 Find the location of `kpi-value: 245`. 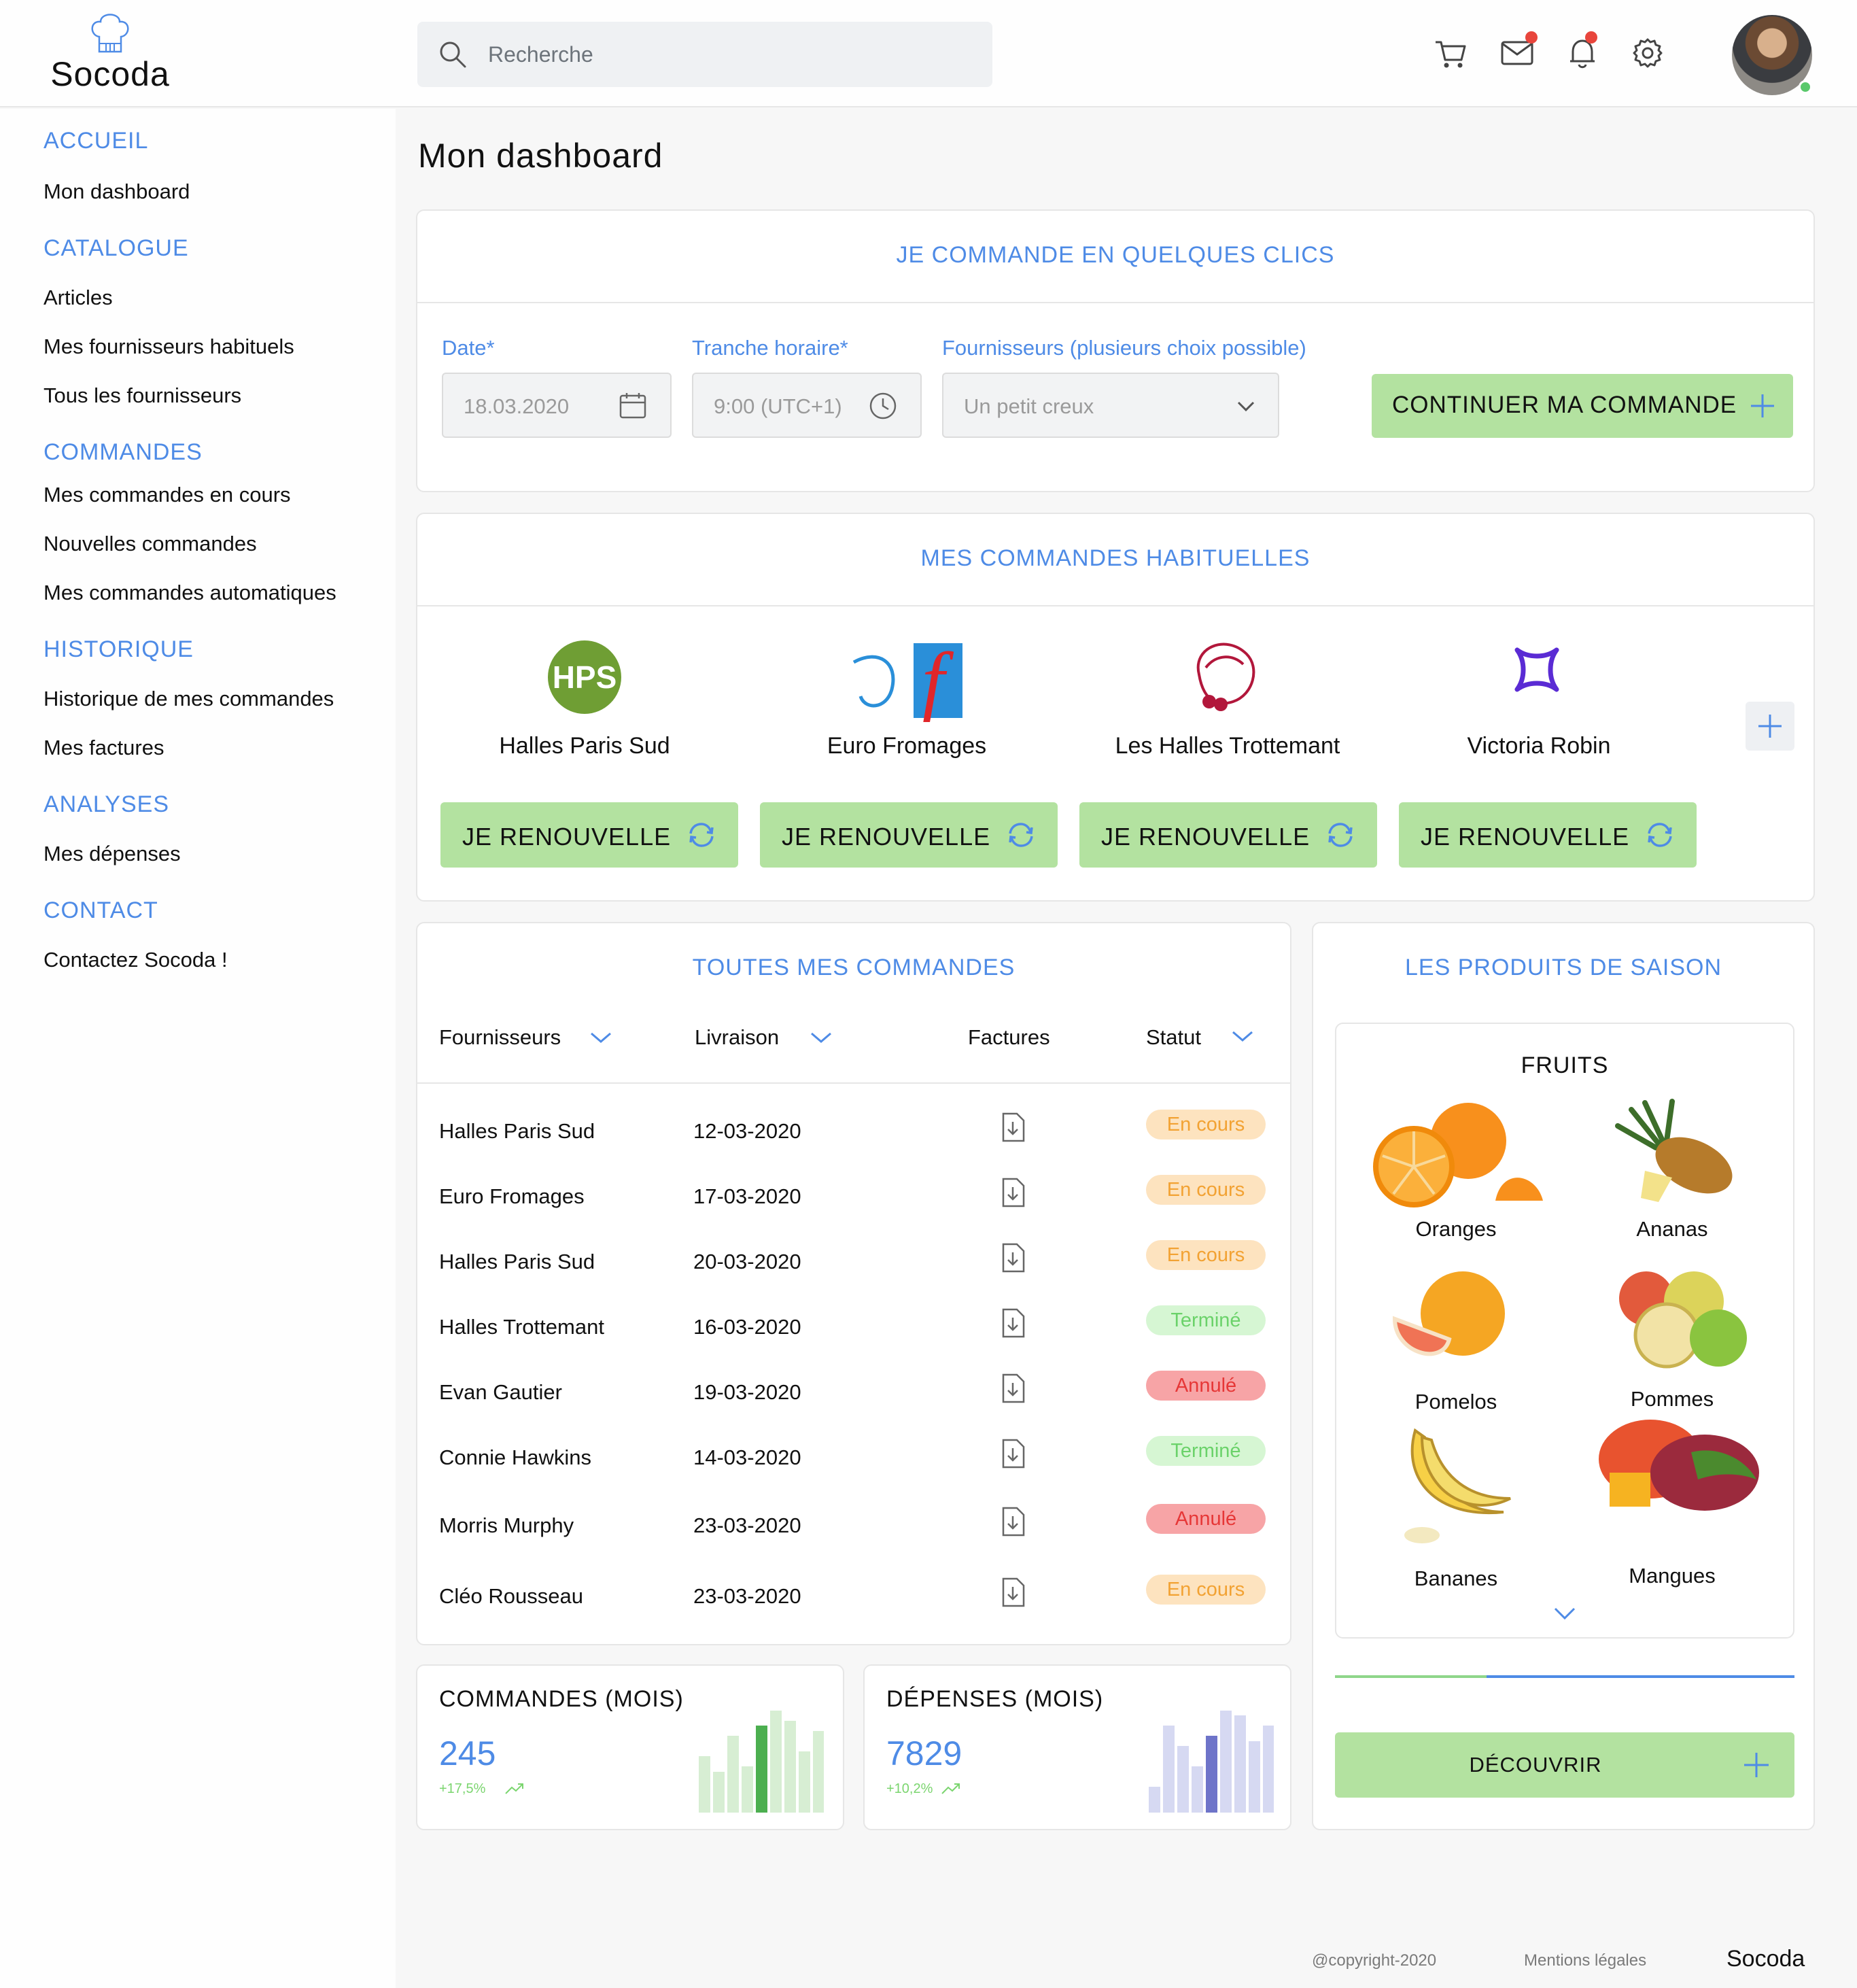

kpi-value: 245 is located at coordinates (467, 1753).